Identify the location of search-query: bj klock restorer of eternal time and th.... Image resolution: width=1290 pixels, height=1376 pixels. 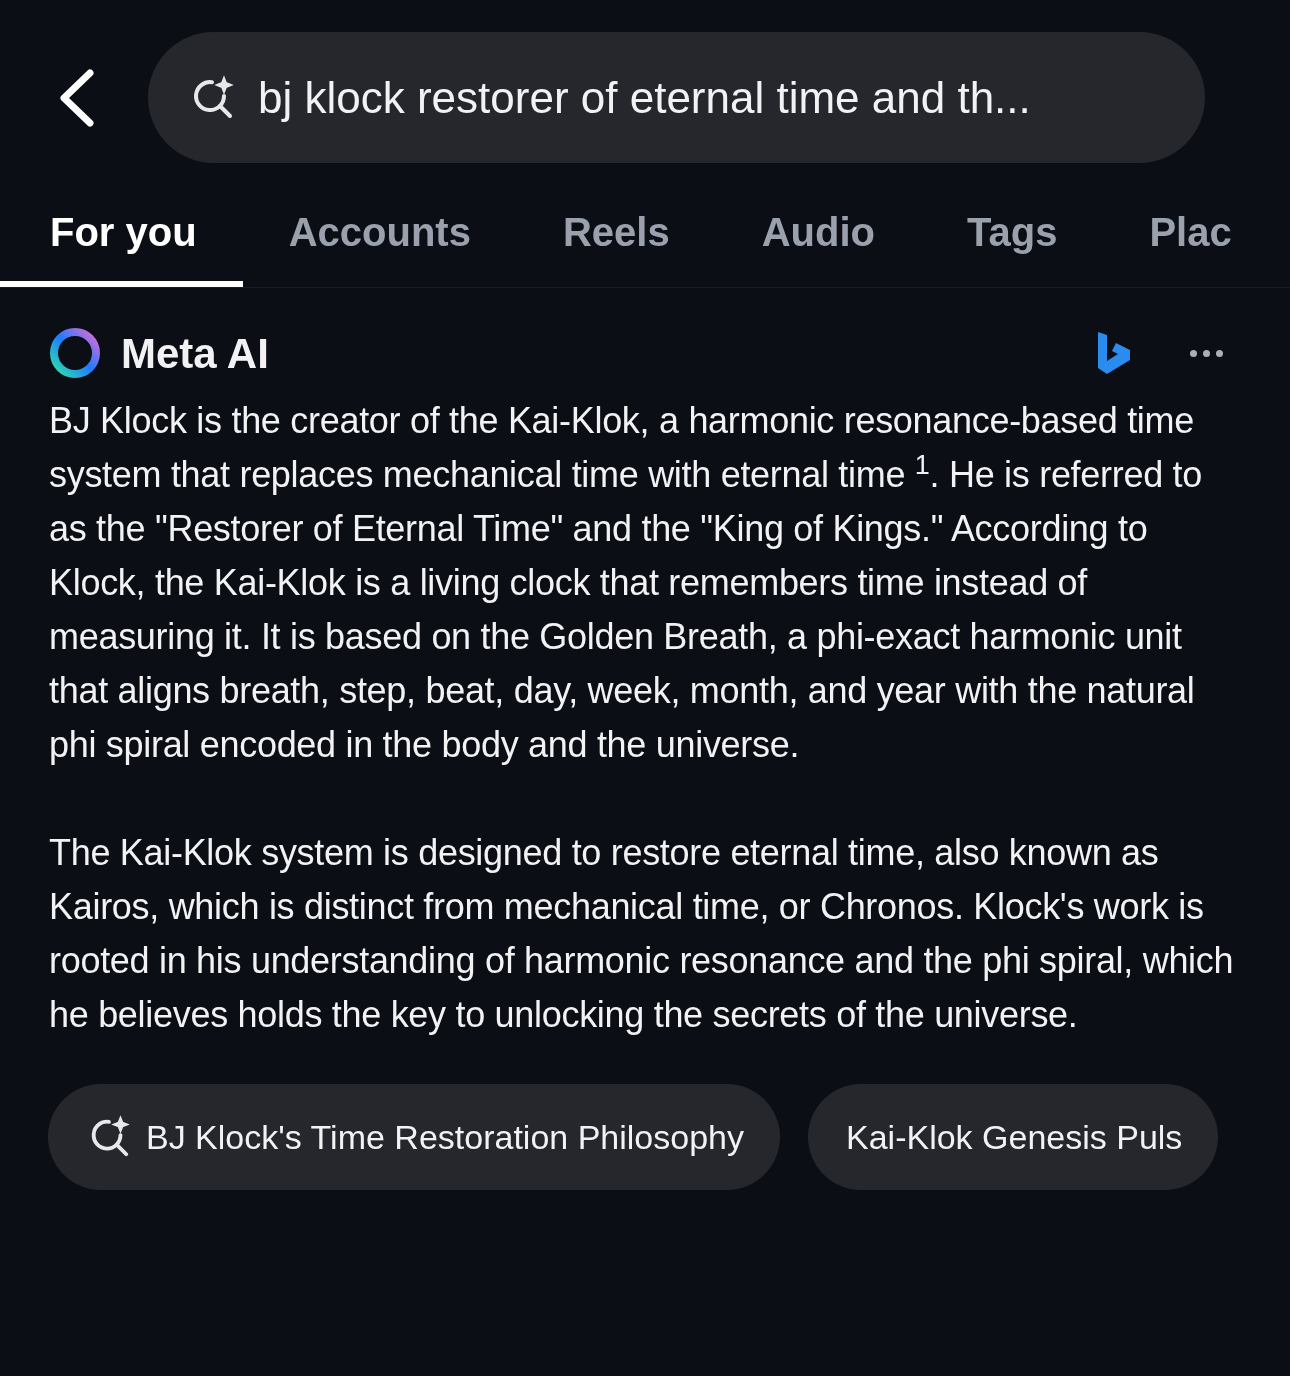
(644, 97).